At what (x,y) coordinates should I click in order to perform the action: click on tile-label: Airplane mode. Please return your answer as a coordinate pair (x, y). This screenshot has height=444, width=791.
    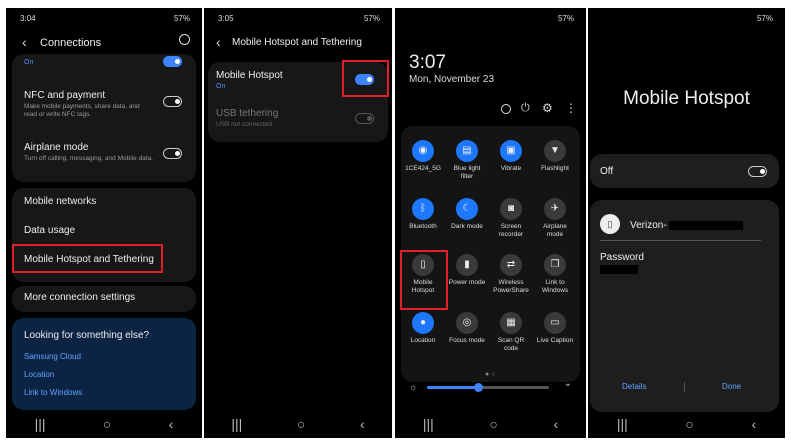
    Looking at the image, I should click on (555, 230).